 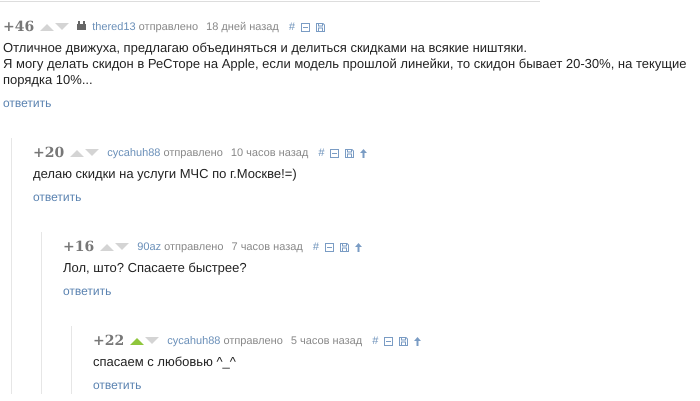 I want to click on comment-text: Лол, што? Спасаете быстрее?, so click(x=155, y=268).